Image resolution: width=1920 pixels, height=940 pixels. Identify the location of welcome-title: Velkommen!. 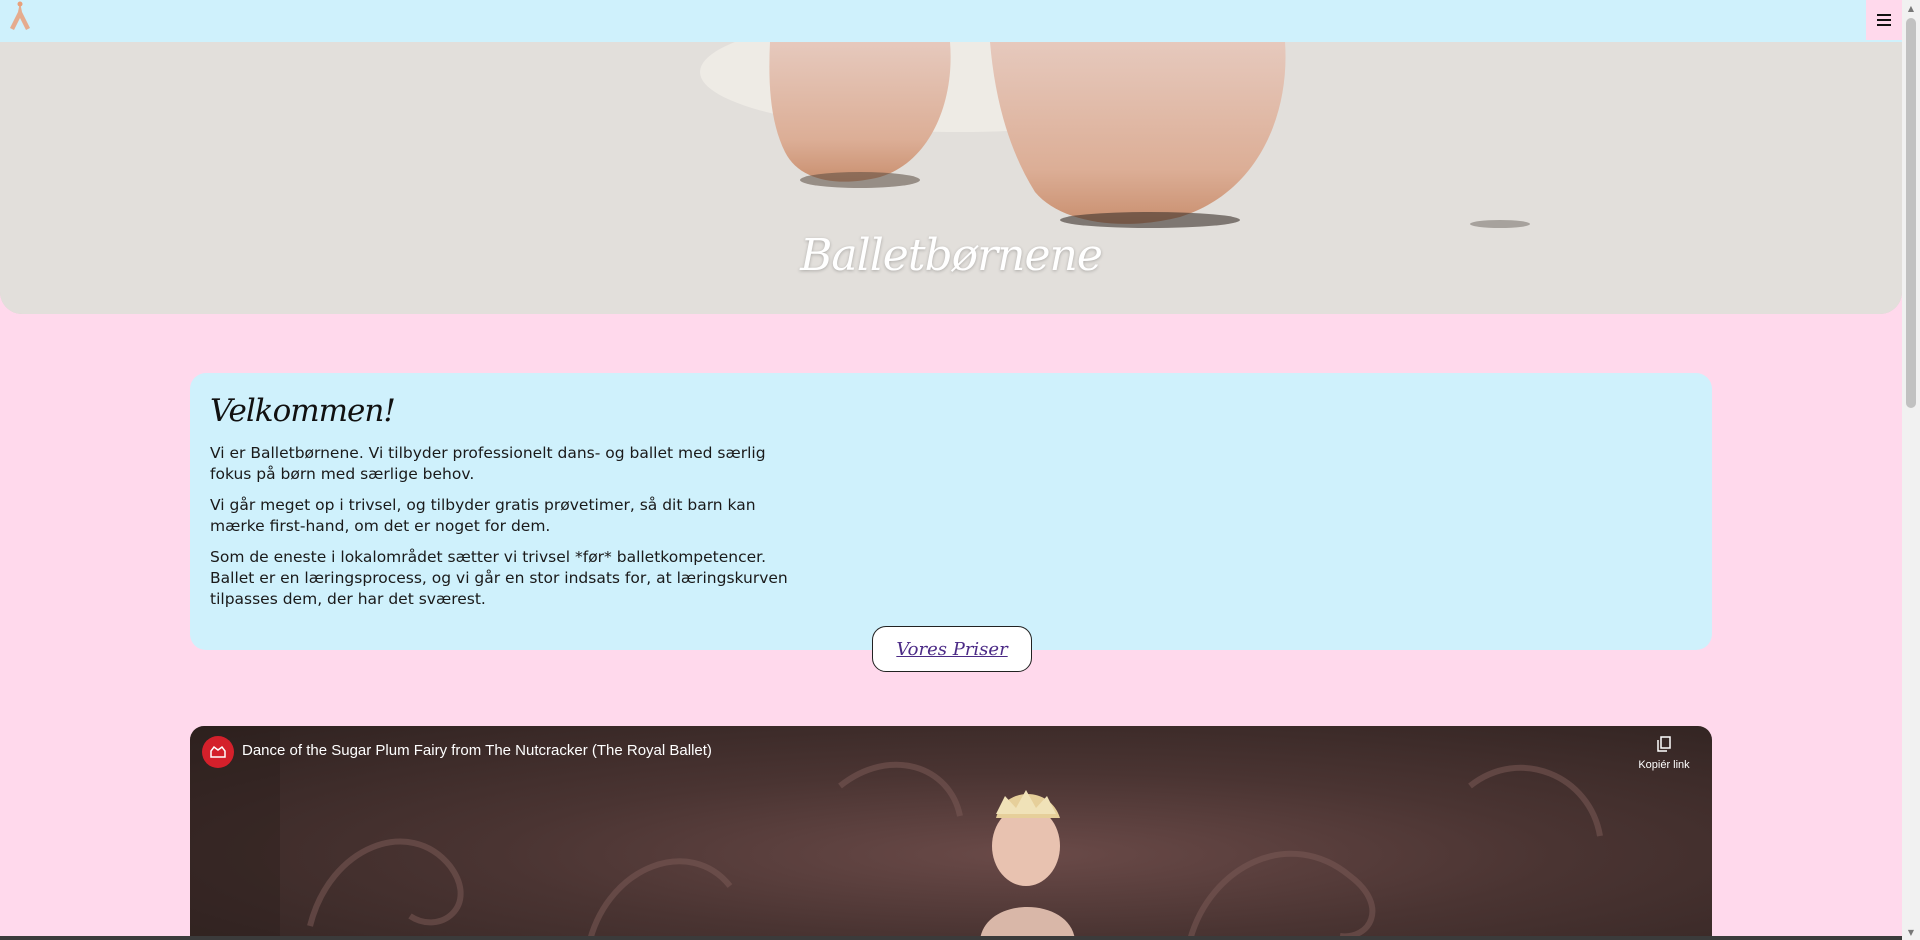
(303, 411).